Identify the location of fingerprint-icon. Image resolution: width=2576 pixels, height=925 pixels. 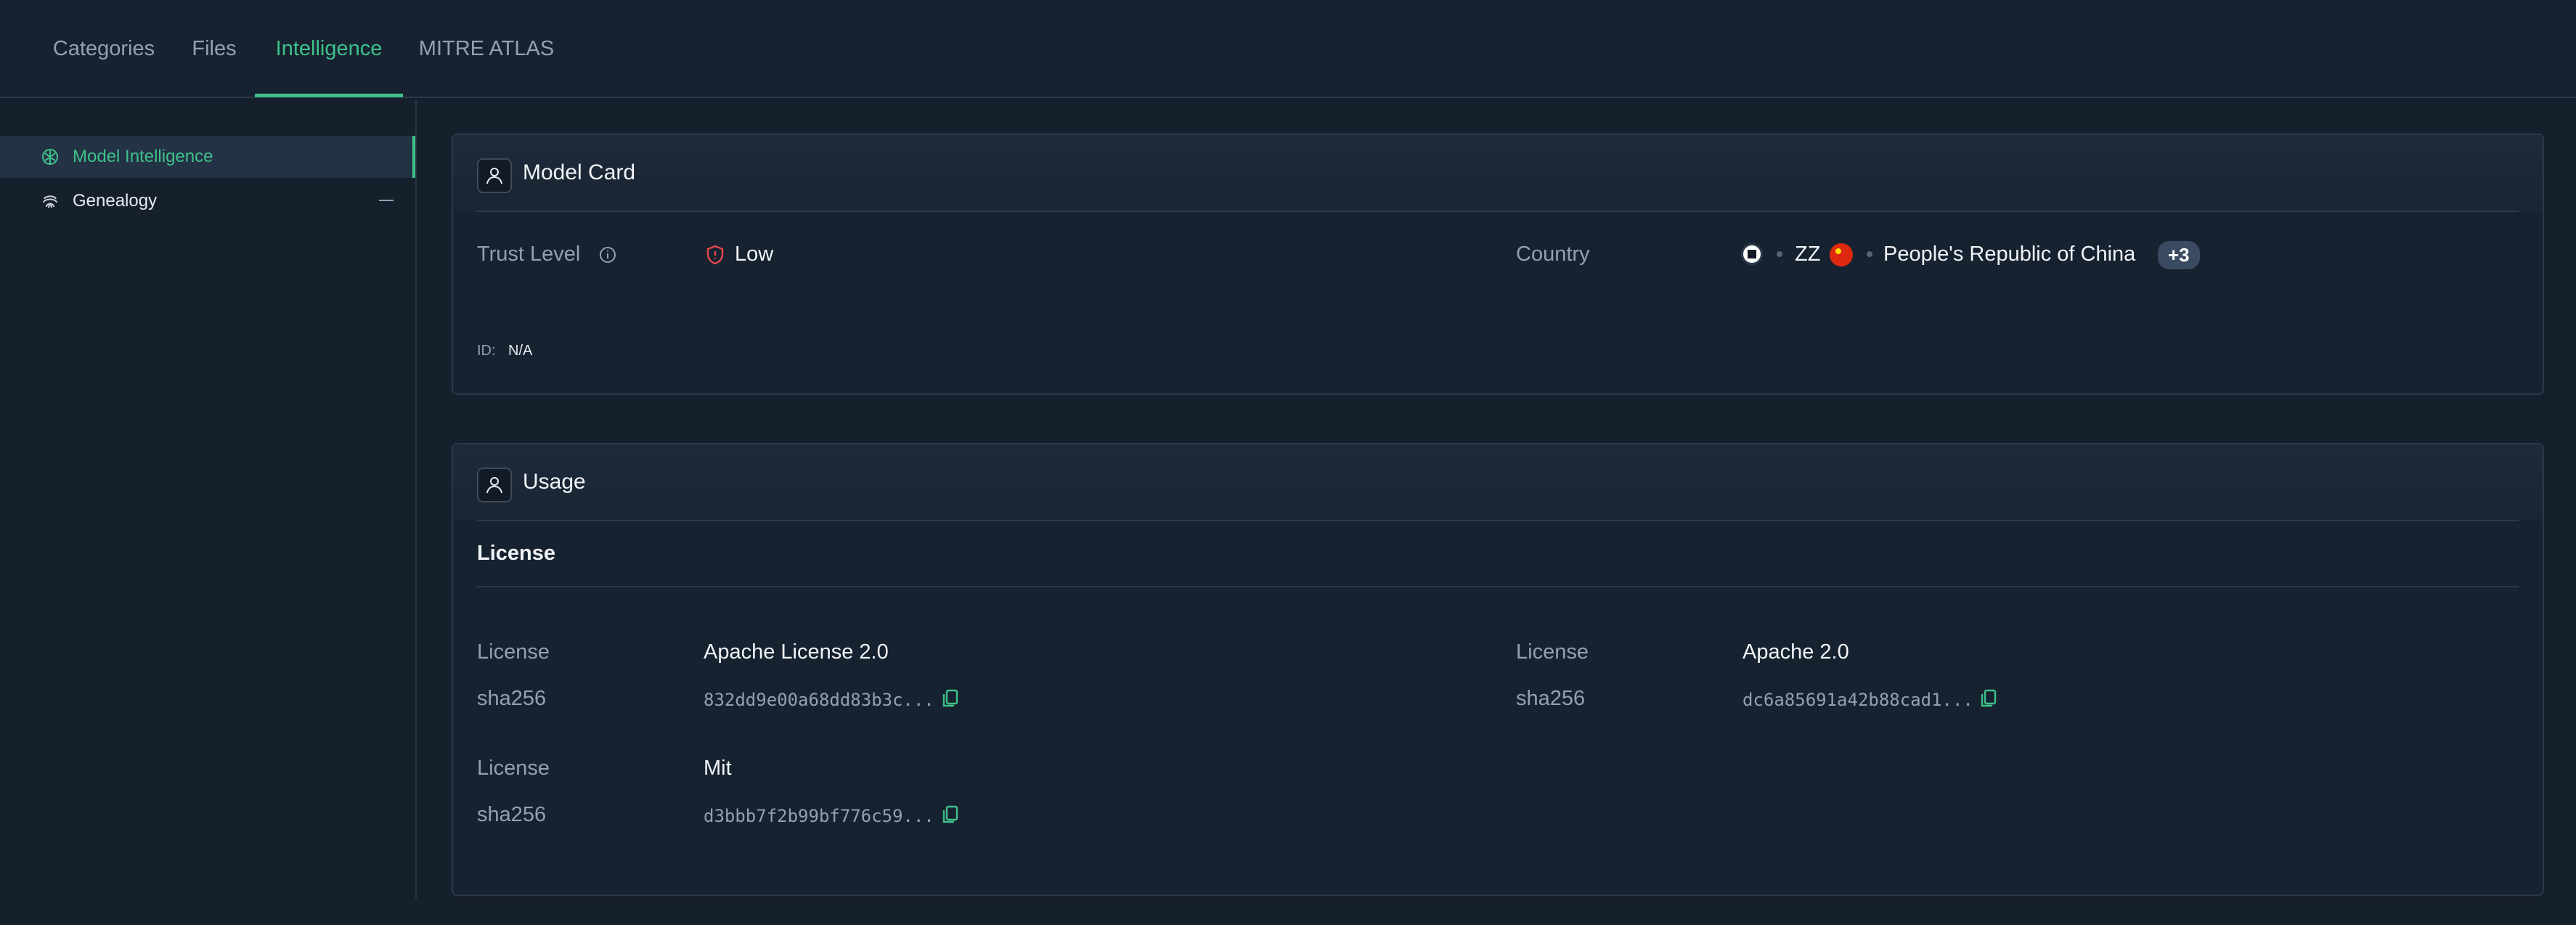
(50, 201).